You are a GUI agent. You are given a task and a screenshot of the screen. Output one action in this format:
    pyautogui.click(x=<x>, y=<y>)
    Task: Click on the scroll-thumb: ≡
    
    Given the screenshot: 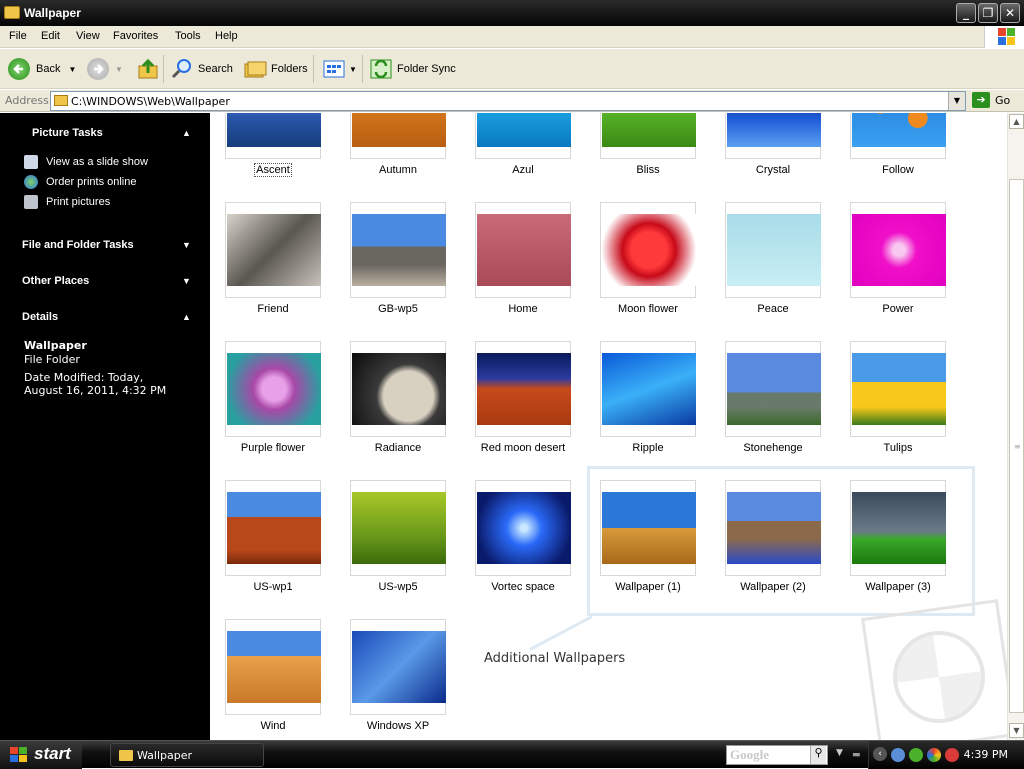 What is the action you would take?
    pyautogui.click(x=1016, y=446)
    